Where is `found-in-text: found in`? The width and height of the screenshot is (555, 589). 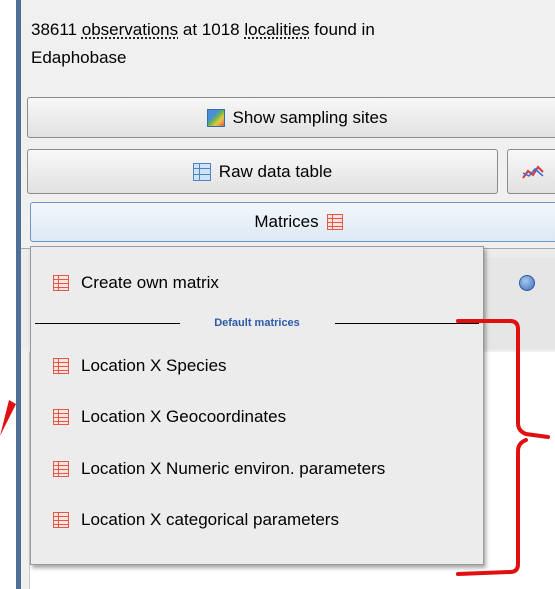 found-in-text: found in is located at coordinates (344, 29).